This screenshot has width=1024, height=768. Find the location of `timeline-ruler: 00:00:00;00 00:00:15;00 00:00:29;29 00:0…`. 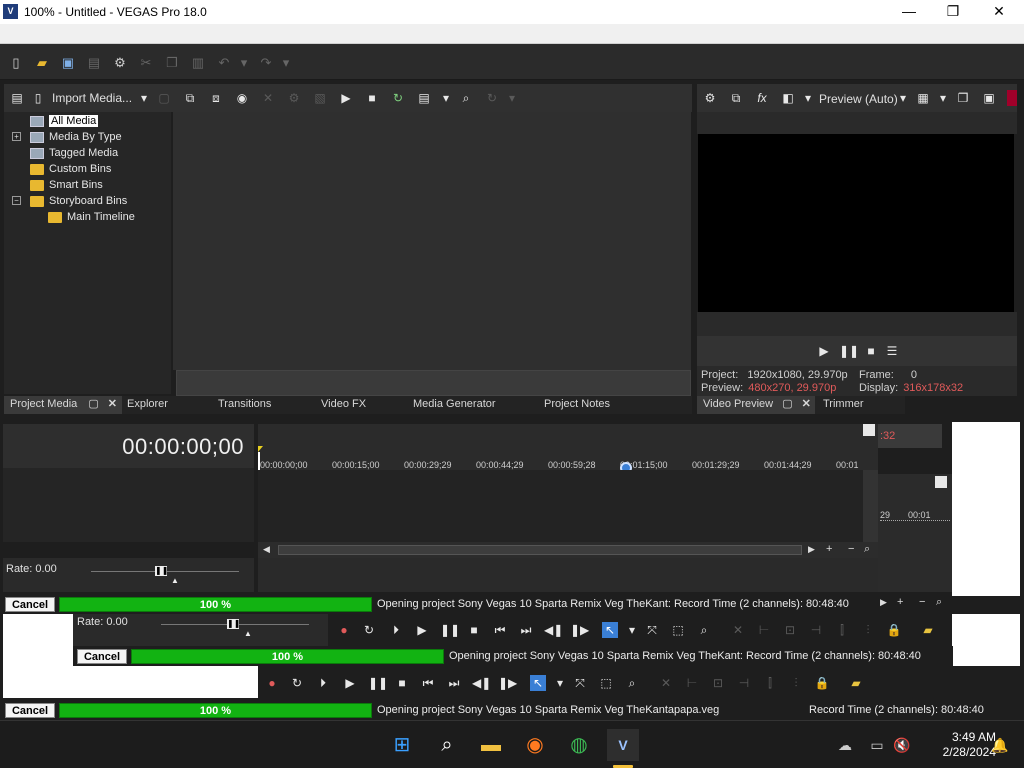

timeline-ruler: 00:00:00;00 00:00:15;00 00:00:29;29 00:0… is located at coordinates (568, 449).